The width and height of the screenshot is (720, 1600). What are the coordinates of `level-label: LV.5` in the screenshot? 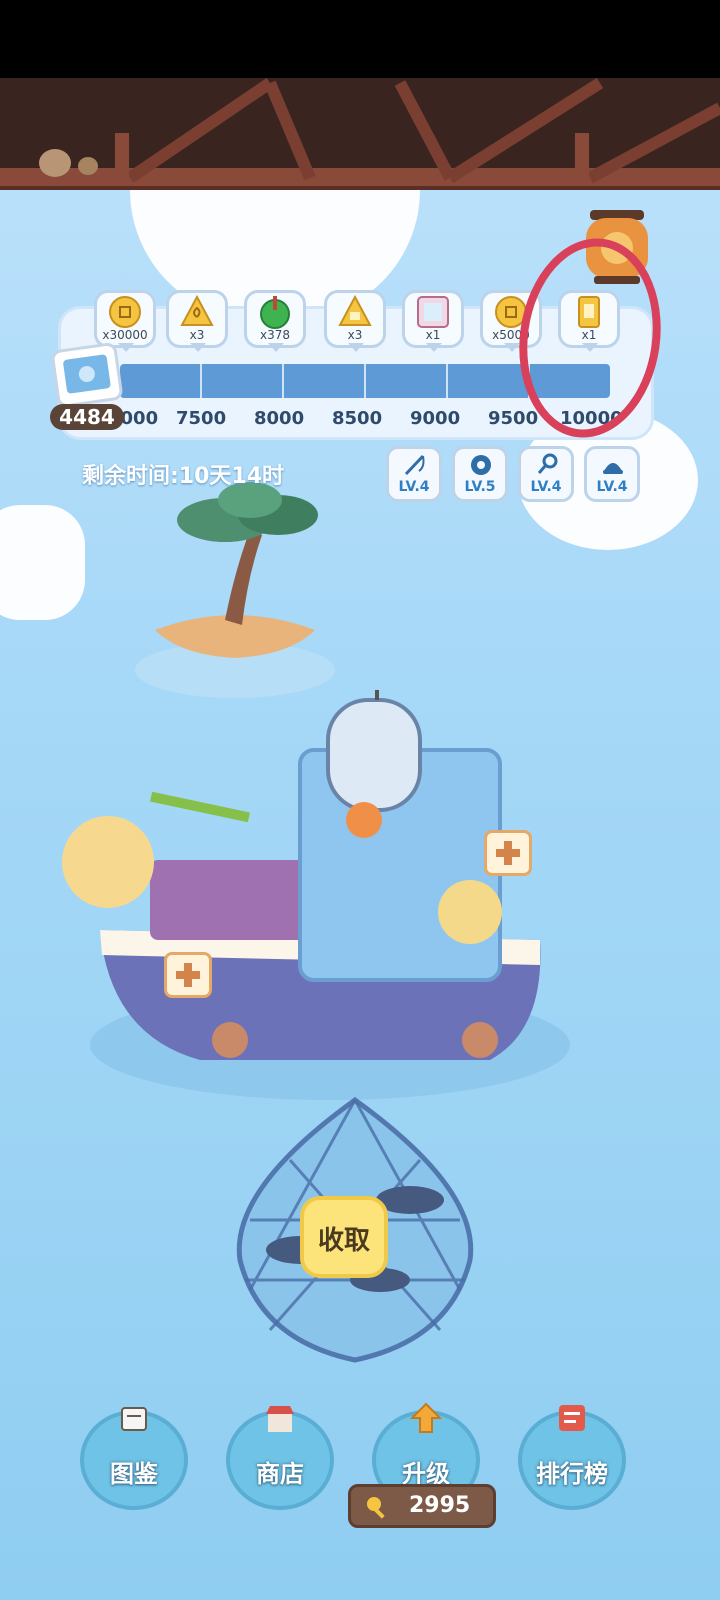 It's located at (480, 487).